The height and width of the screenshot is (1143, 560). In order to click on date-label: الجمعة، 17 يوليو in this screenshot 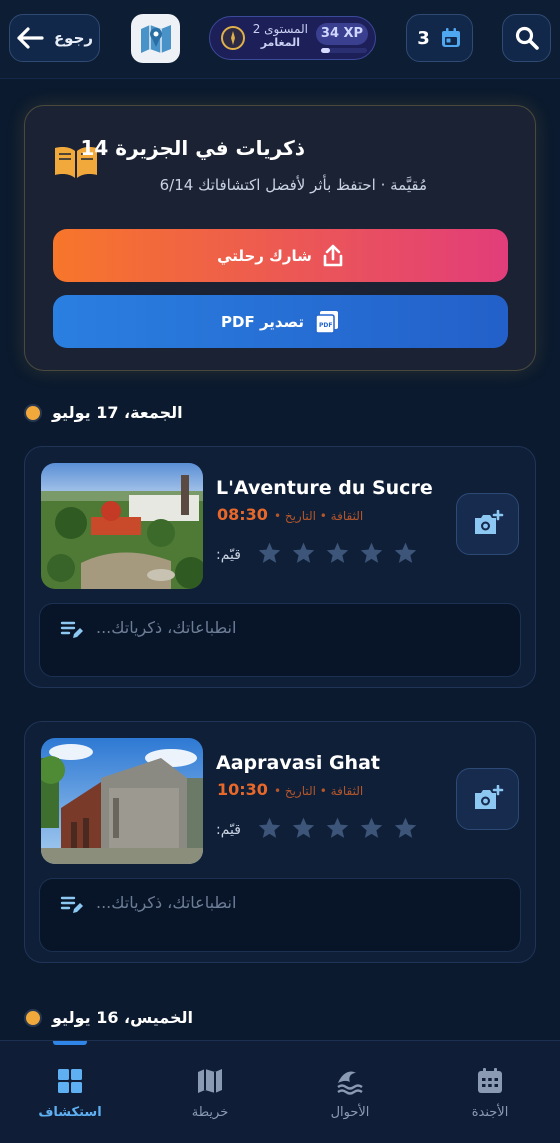, I will do `click(117, 412)`.